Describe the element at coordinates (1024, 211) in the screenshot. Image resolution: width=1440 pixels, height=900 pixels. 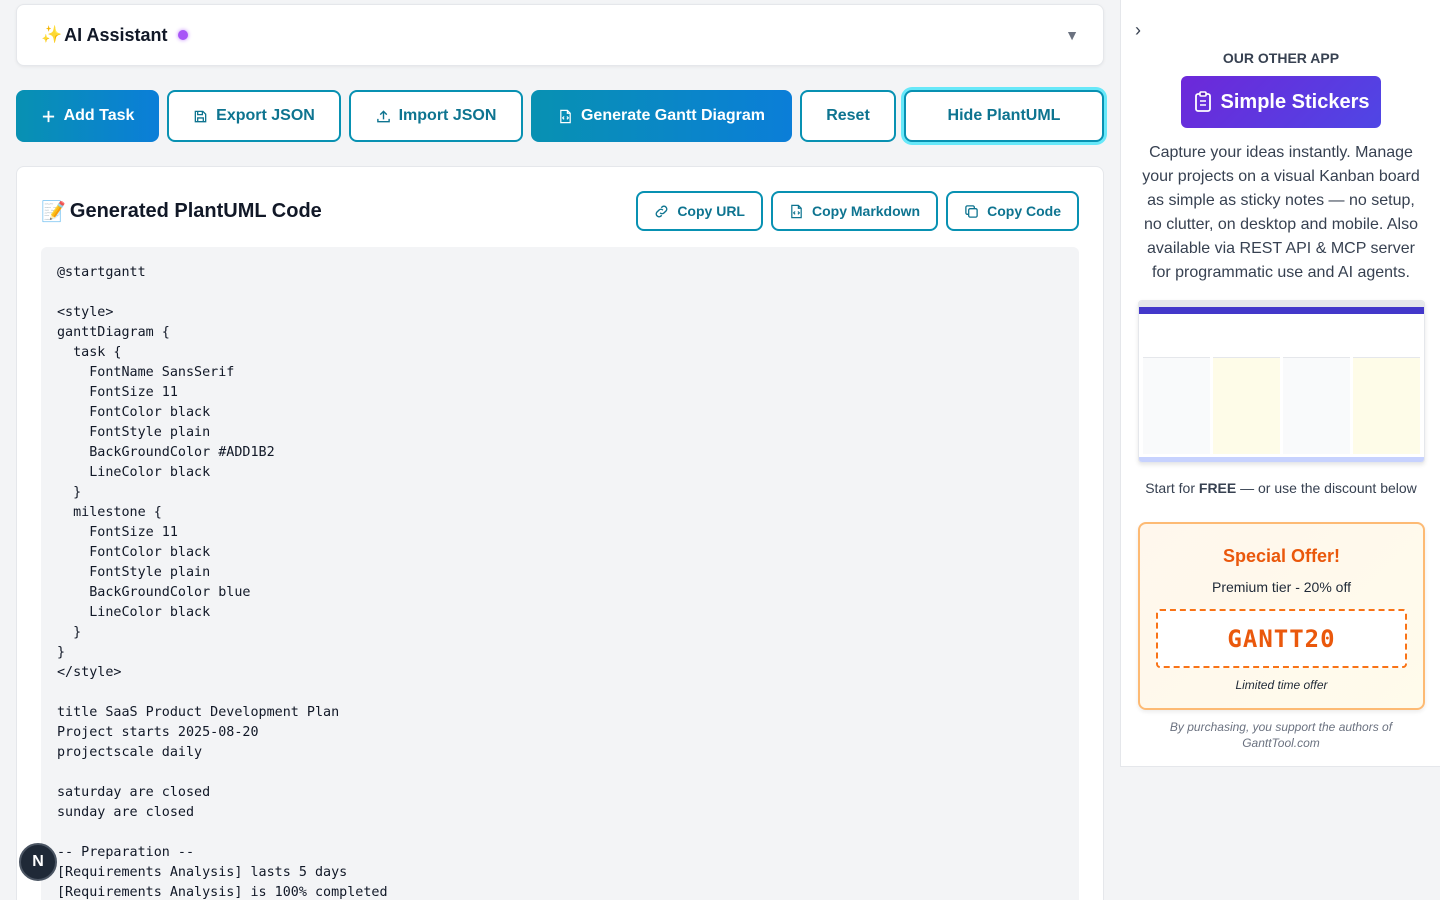
I see `copy-code-label: Copy Code` at that location.